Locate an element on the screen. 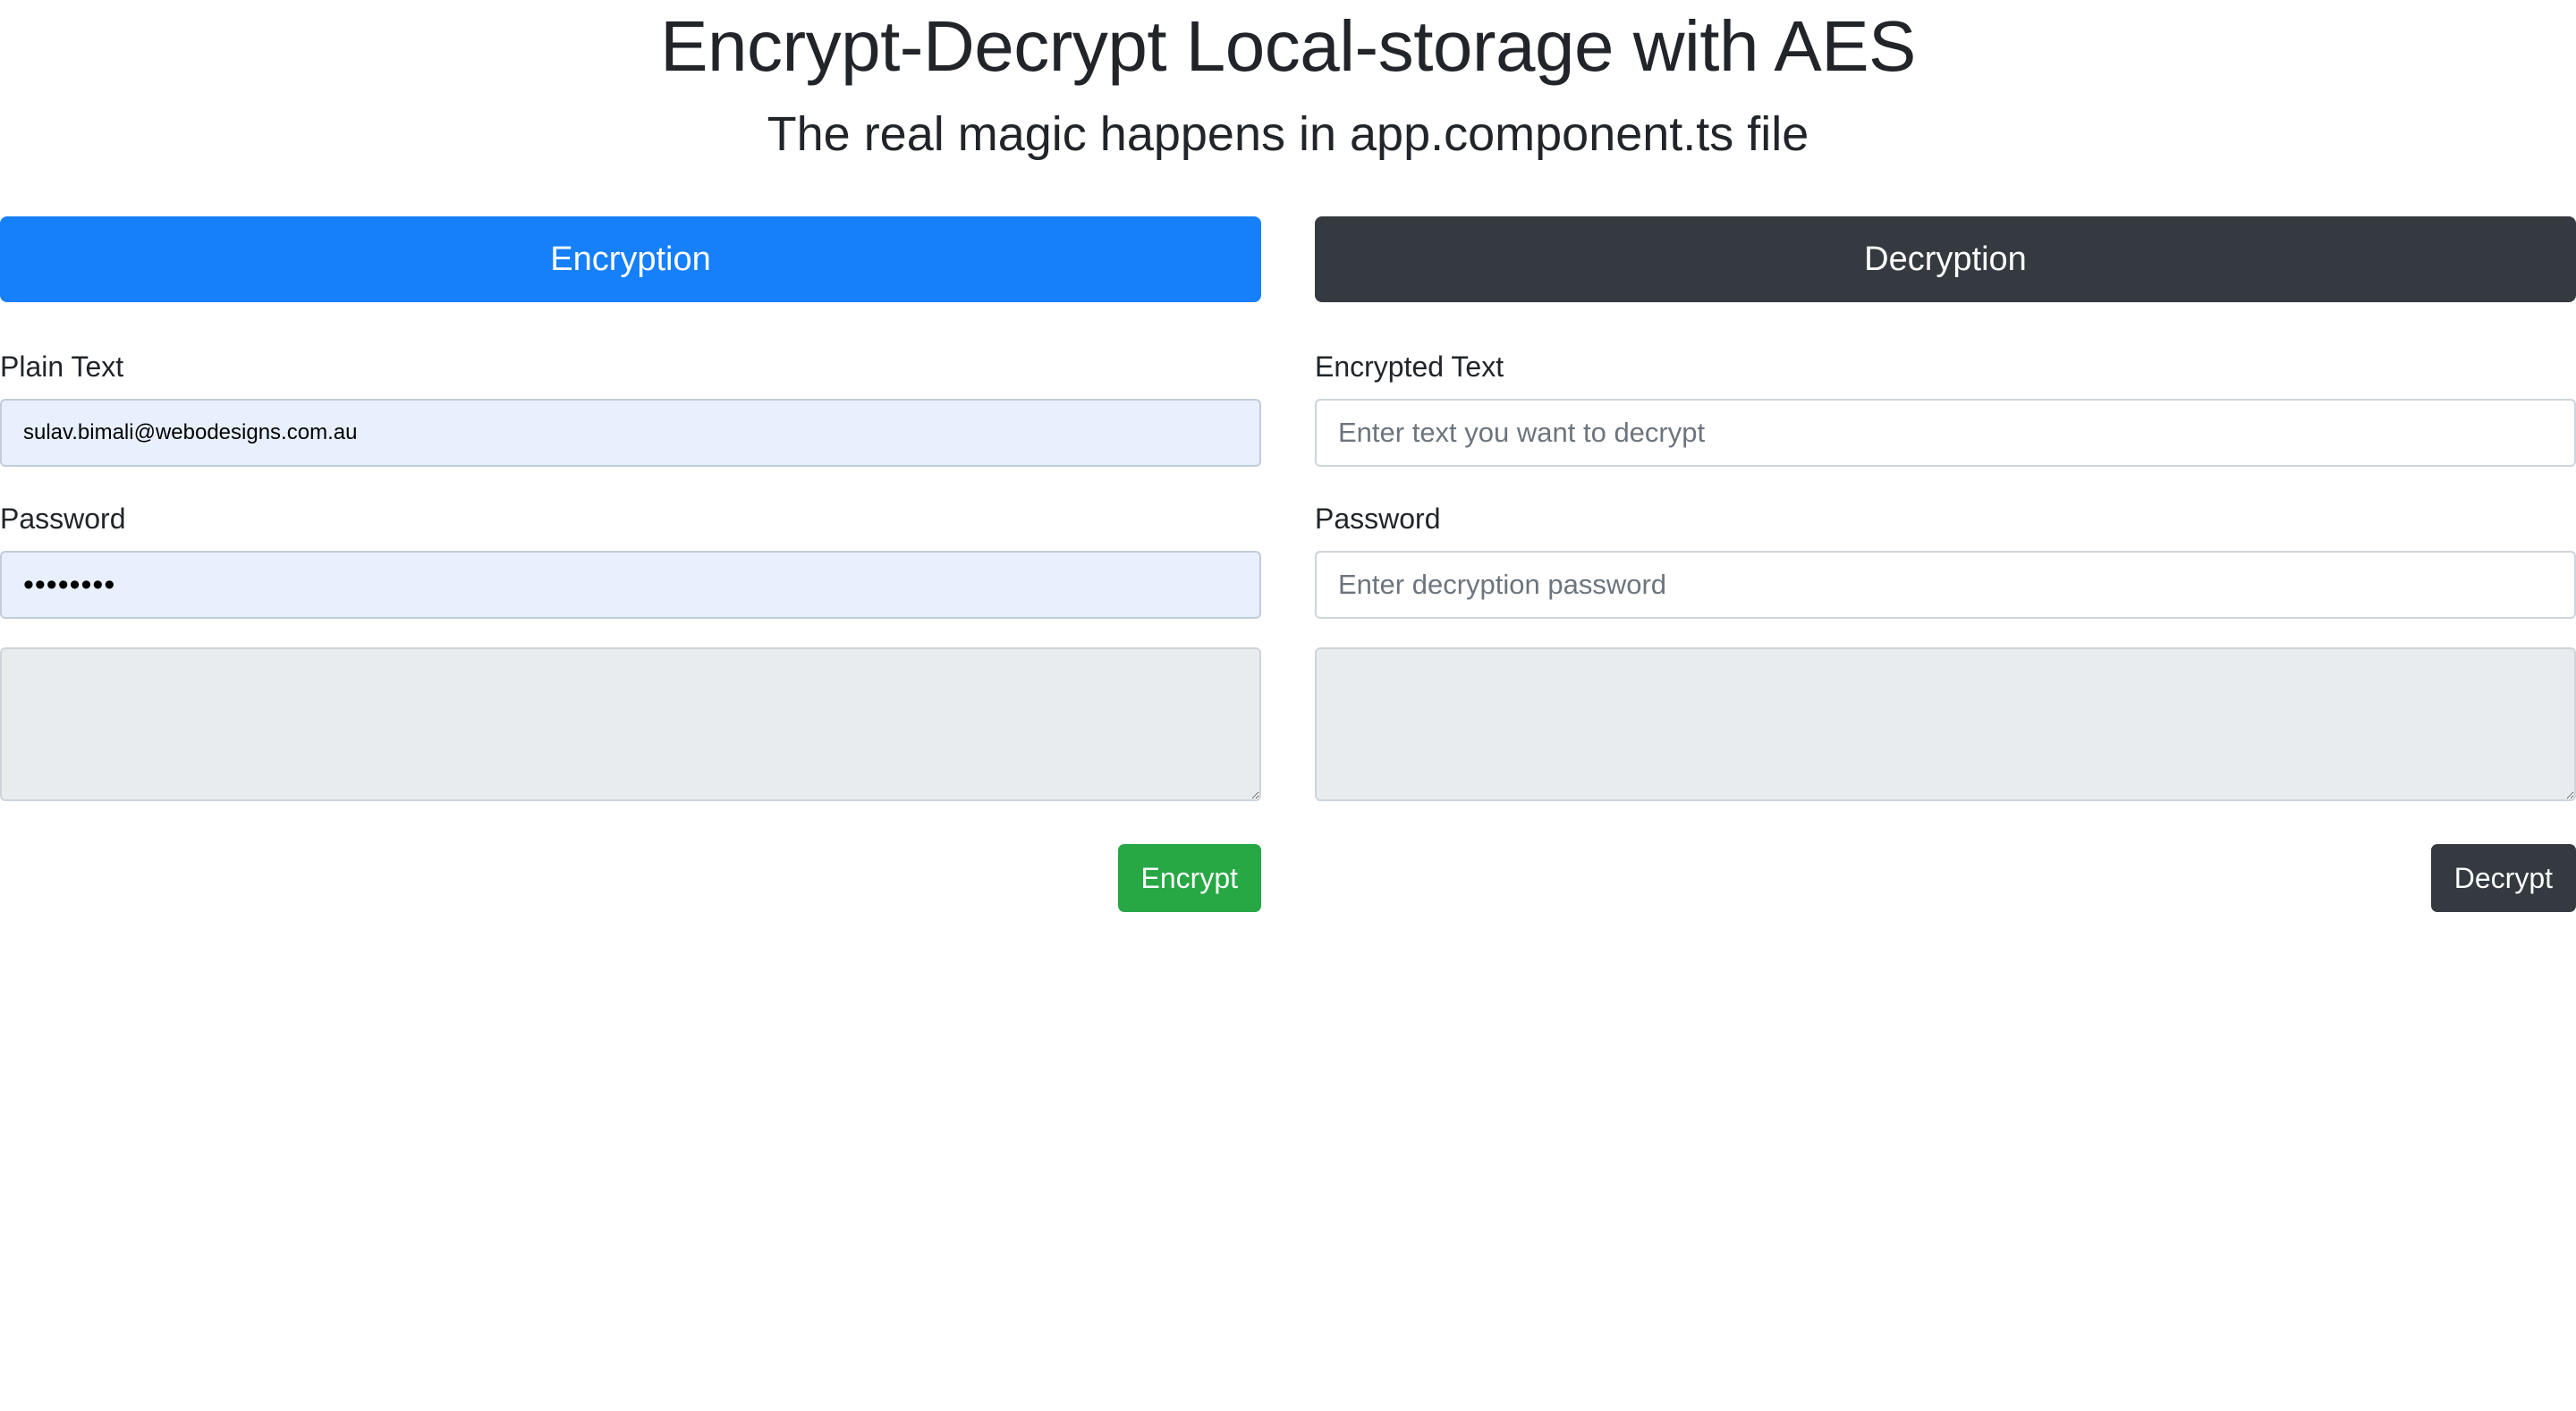 The height and width of the screenshot is (1411, 2576). encrypted-text-input is located at coordinates (1945, 433).